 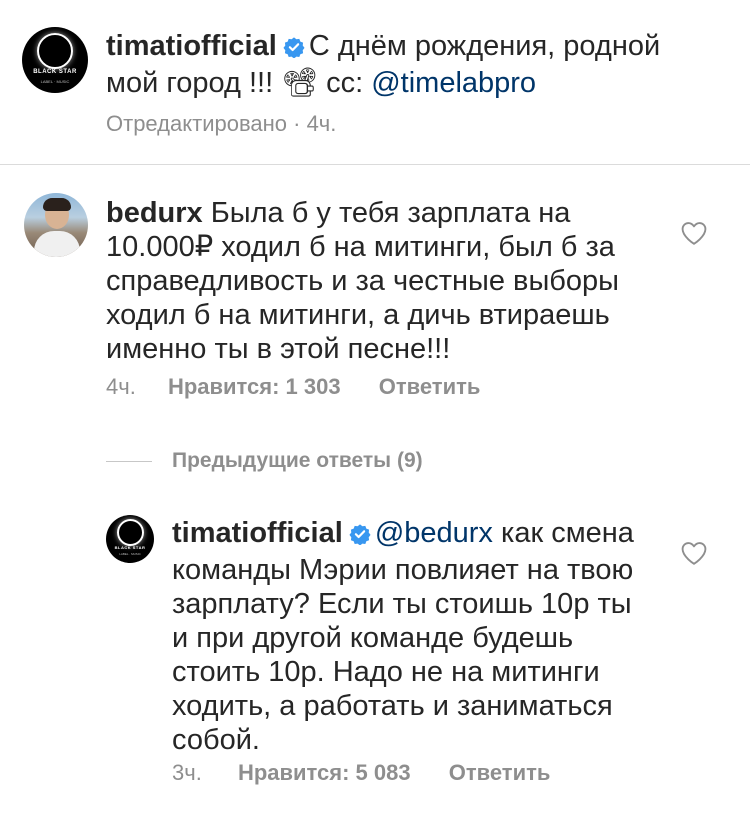 I want to click on post-username: timatiofficial, so click(x=191, y=46).